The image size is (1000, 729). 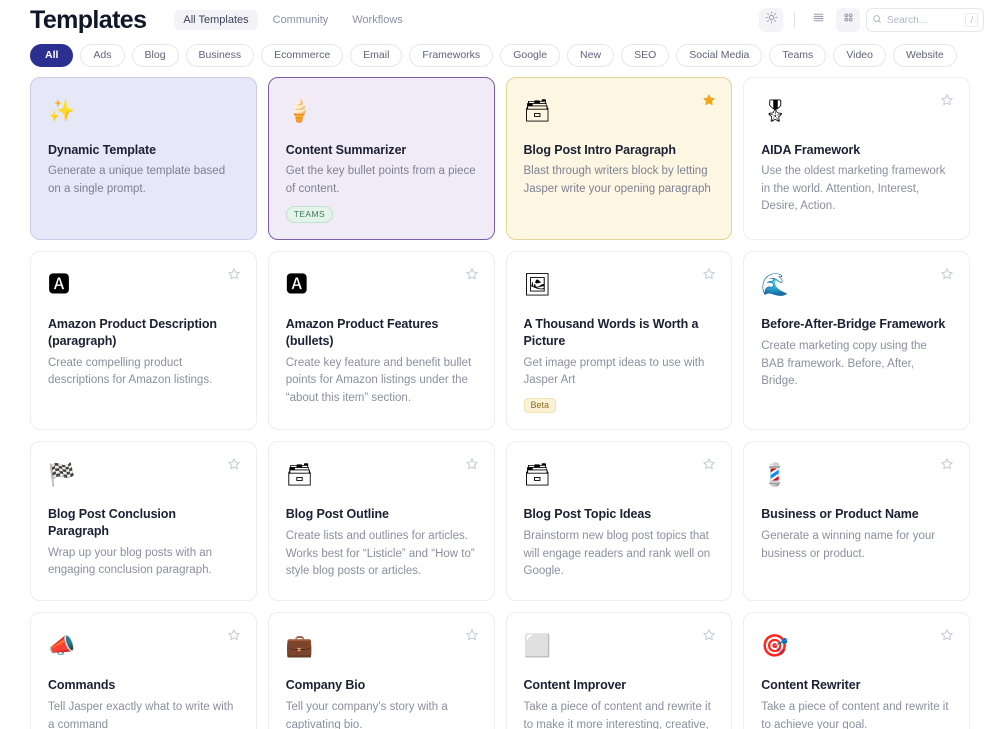 I want to click on checkered-flag-icon: 🏁, so click(x=62, y=475).